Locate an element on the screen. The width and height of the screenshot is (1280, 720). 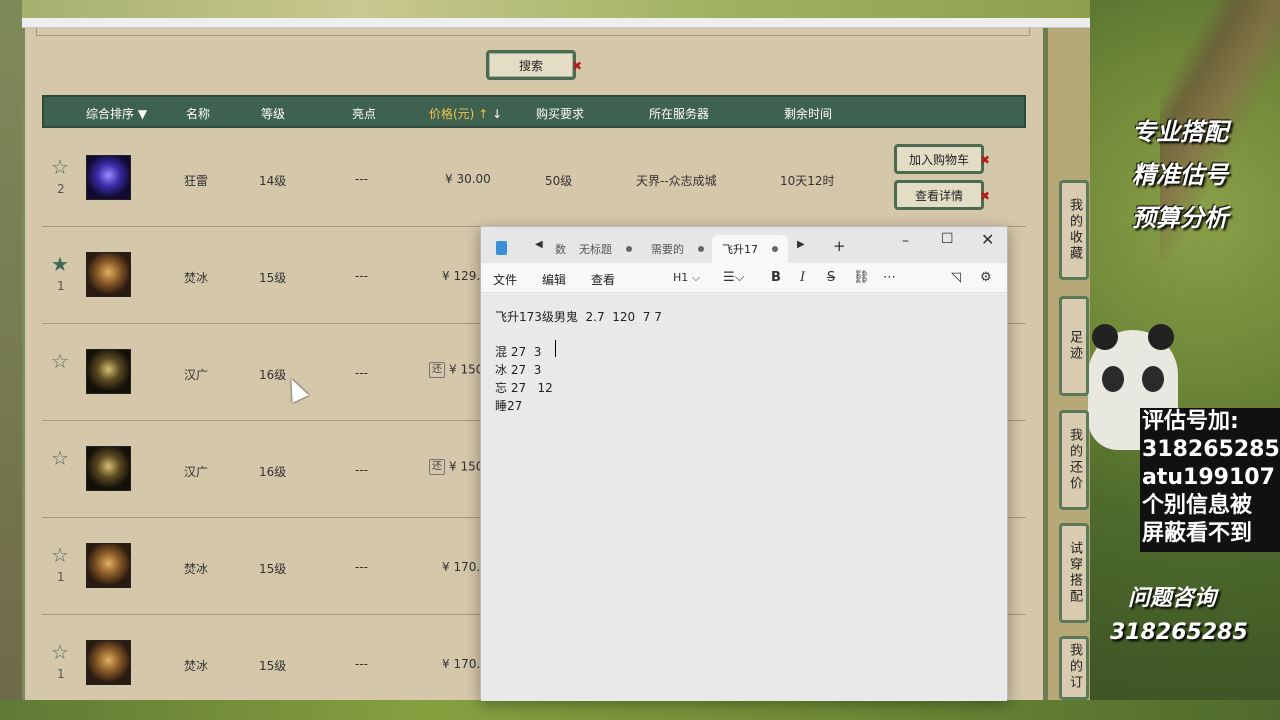
notepad-tab-3-active: 飞升17 is located at coordinates (750, 249).